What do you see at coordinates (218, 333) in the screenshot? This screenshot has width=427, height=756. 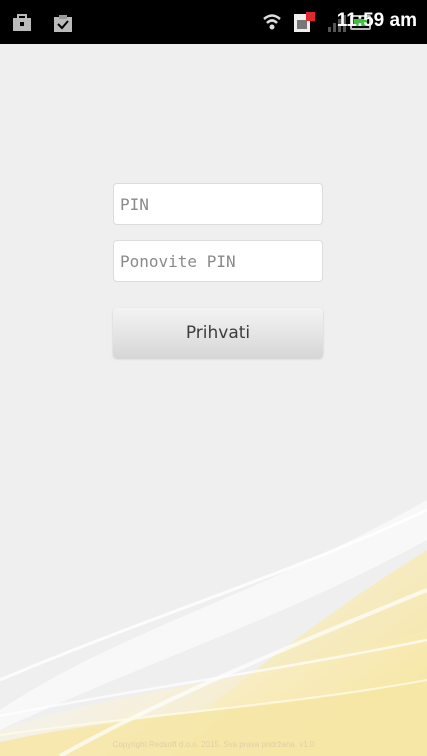 I see `accept-button: Prihvati` at bounding box center [218, 333].